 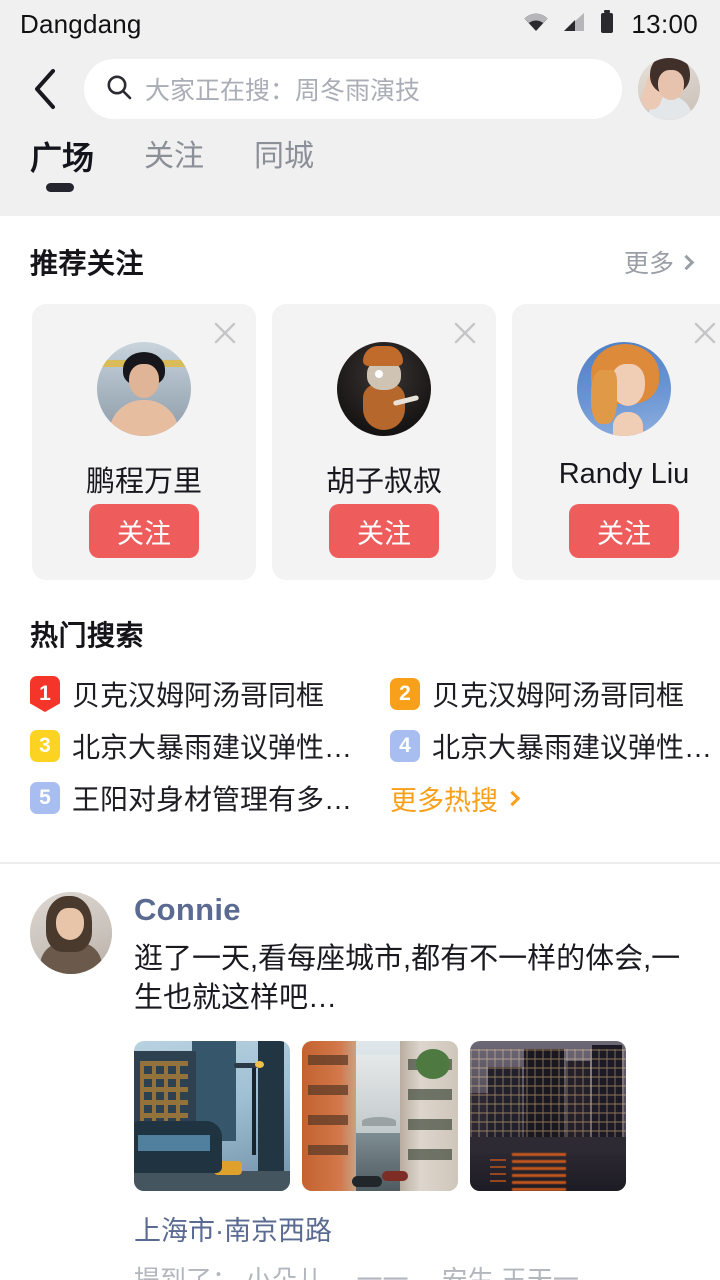 What do you see at coordinates (648, 264) in the screenshot?
I see `recommend-more-label: 更多` at bounding box center [648, 264].